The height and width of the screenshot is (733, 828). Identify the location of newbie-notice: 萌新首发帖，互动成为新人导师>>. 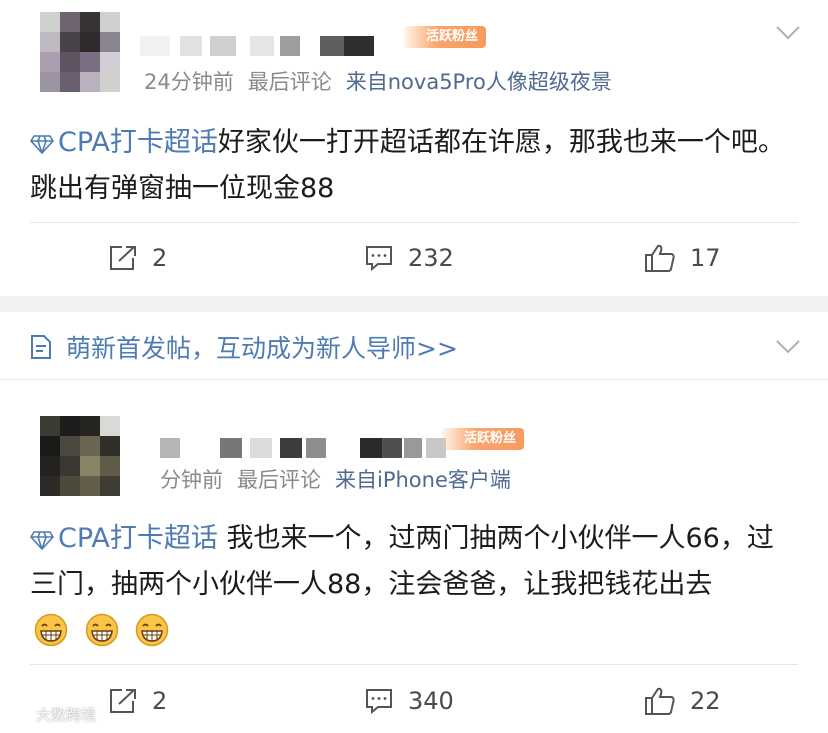
(414, 346).